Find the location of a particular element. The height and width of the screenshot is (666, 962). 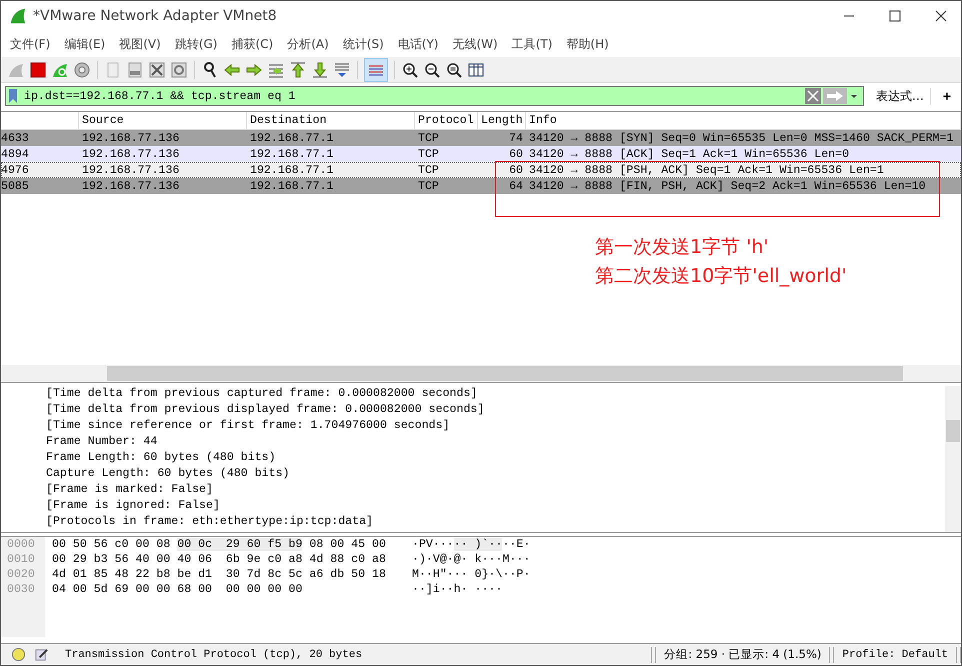

window-title: *VMware Network Adapter VMnet8 is located at coordinates (155, 16).